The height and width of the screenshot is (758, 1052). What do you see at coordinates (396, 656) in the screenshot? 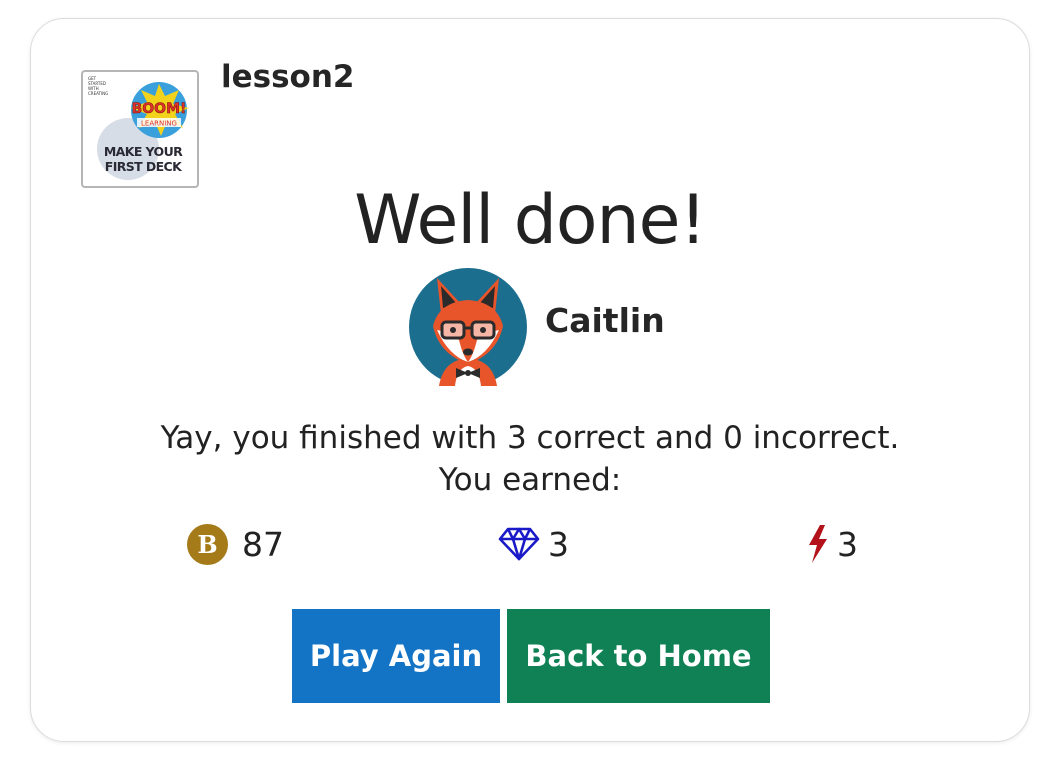
I see `play-again-button: Play Again` at bounding box center [396, 656].